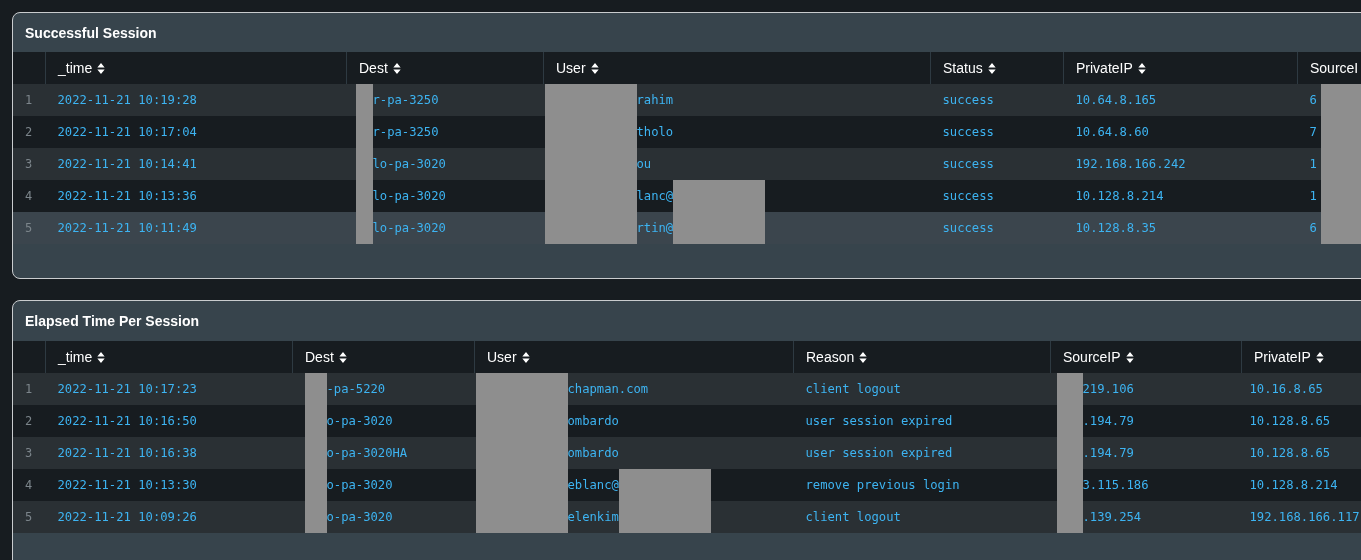  What do you see at coordinates (91, 33) in the screenshot?
I see `panel-title: Successful Session` at bounding box center [91, 33].